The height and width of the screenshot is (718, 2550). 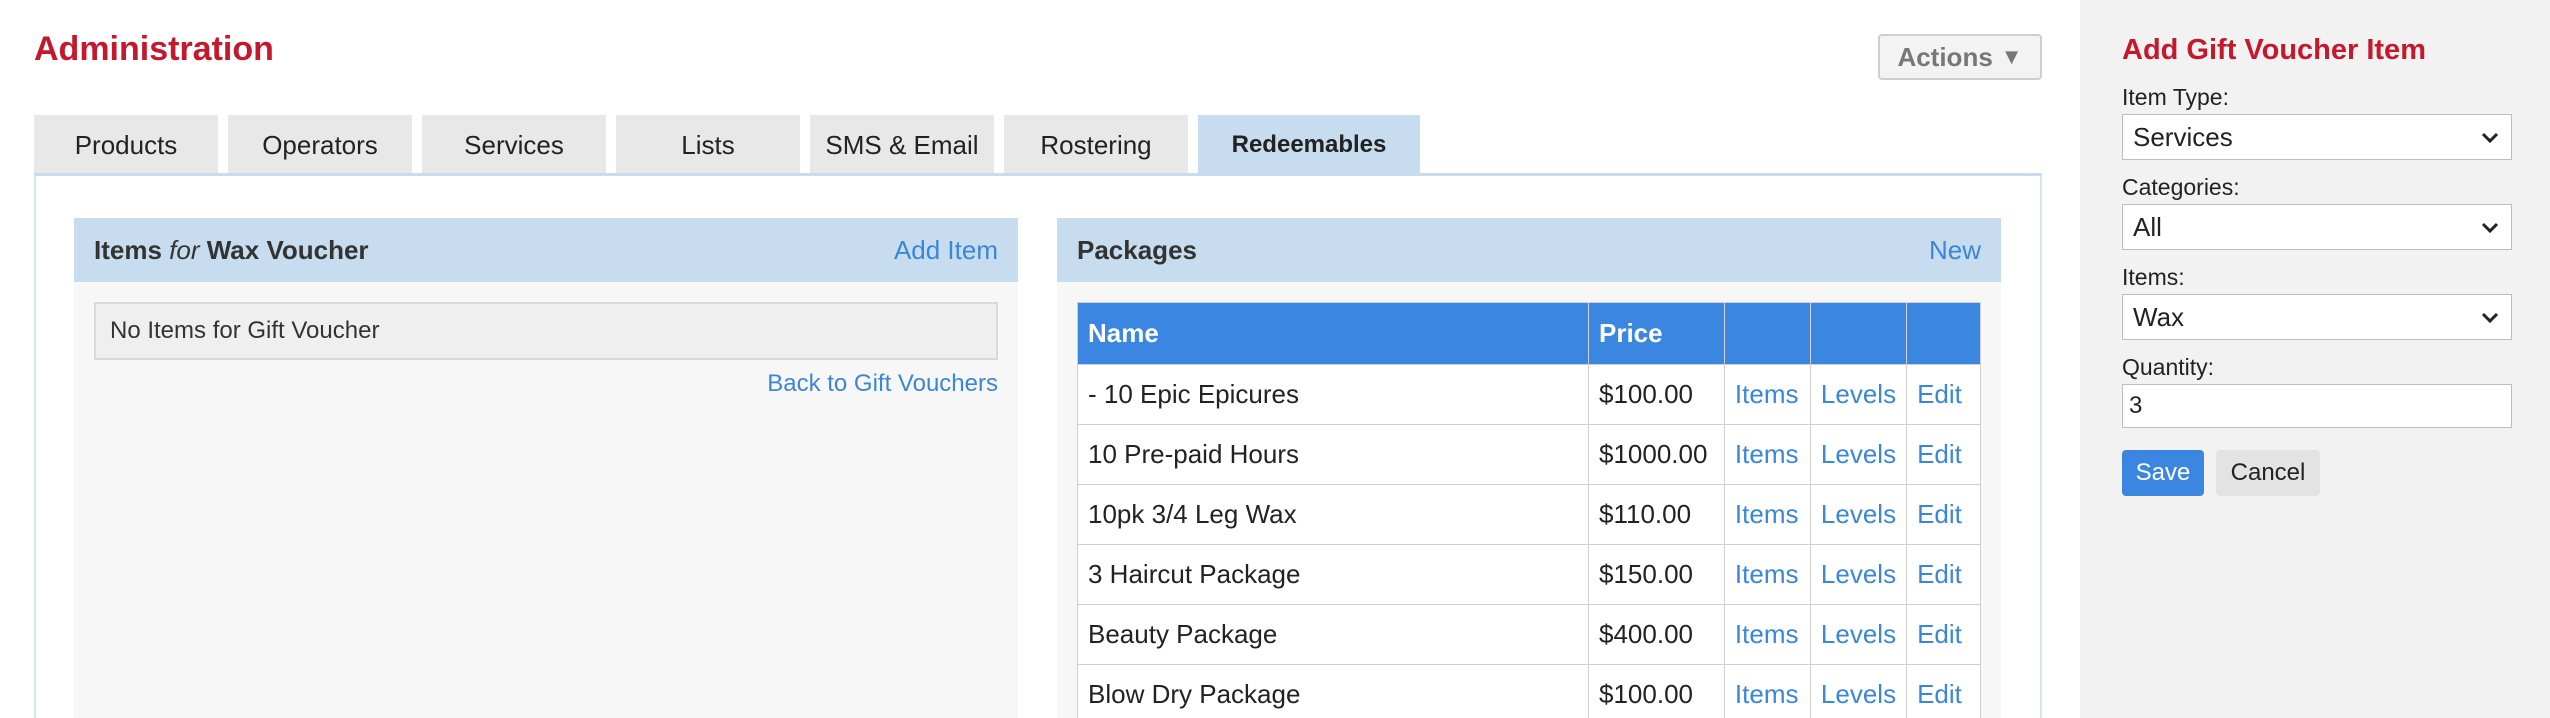 What do you see at coordinates (1656, 574) in the screenshot?
I see `package-price: $150.00` at bounding box center [1656, 574].